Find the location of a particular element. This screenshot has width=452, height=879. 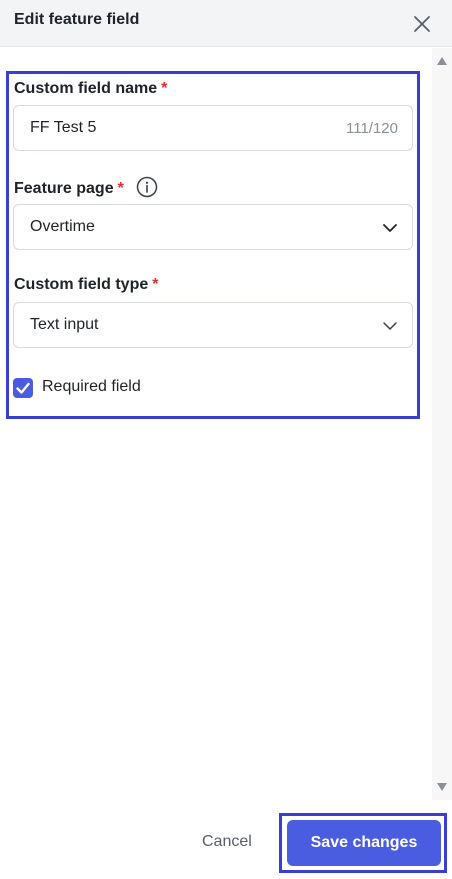

feature-page-select: Overtime is located at coordinates (213, 227).